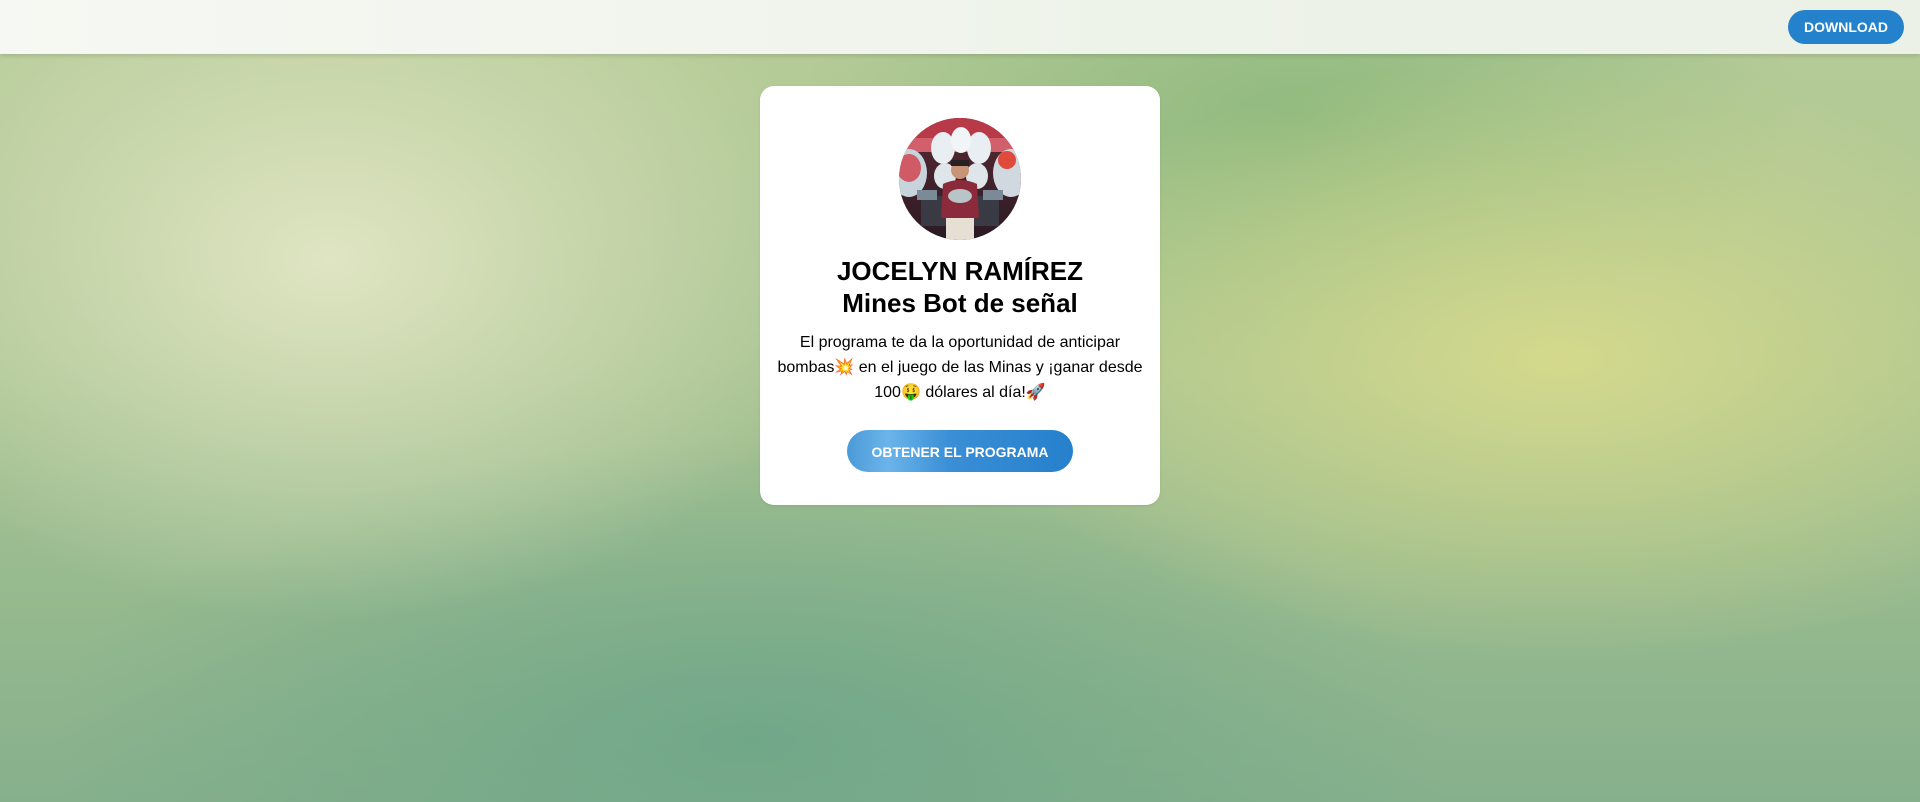 The height and width of the screenshot is (802, 1920). I want to click on bot-subtitle: Mines Bot de señal, so click(960, 303).